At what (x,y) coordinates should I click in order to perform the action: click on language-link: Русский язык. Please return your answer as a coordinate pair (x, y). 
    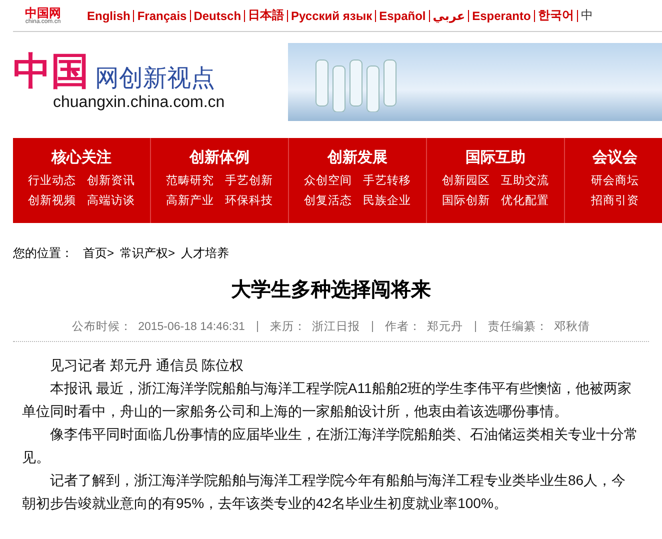
    Looking at the image, I should click on (331, 15).